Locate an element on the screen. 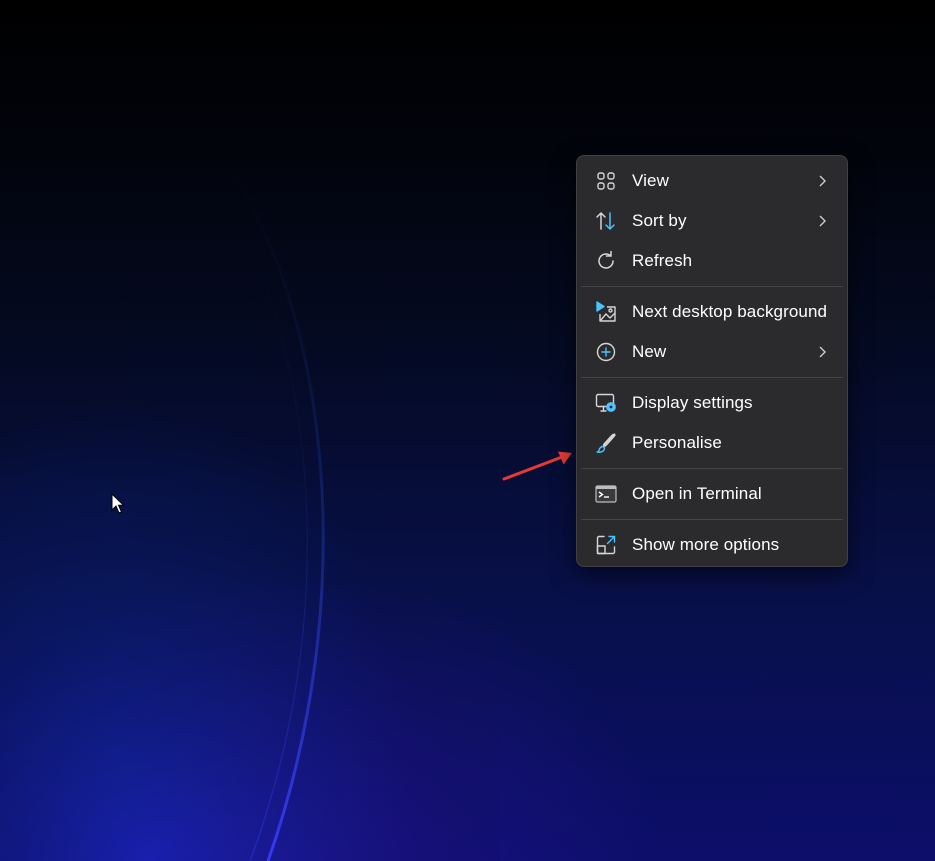 The height and width of the screenshot is (861, 935). menu-item-show-more-options: Show more options is located at coordinates (712, 545).